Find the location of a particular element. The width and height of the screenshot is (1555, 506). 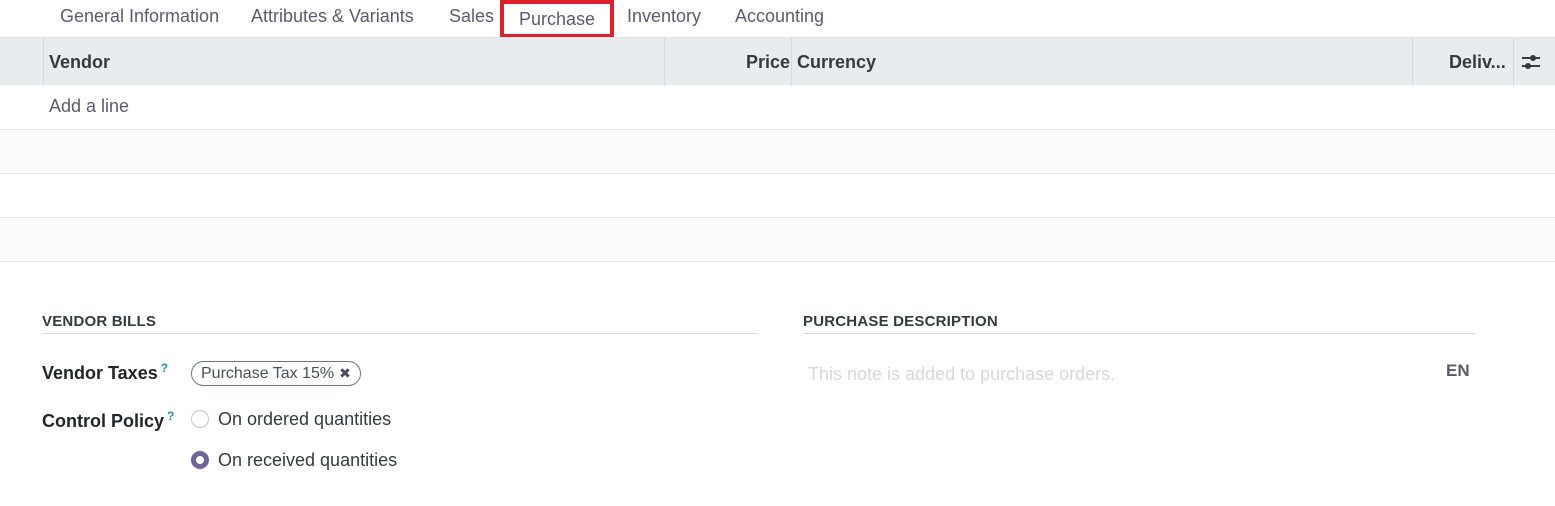

tax-tag: Purchase Tax 15% ✖ is located at coordinates (276, 373).